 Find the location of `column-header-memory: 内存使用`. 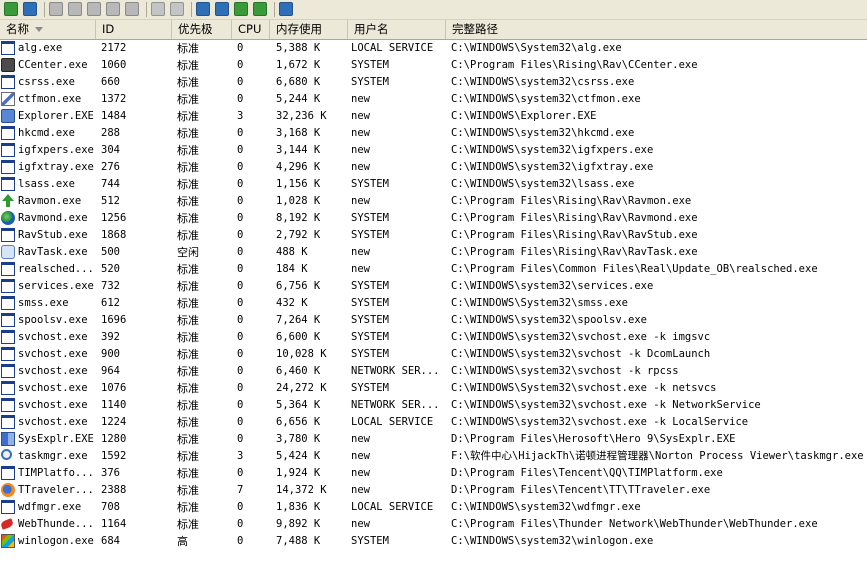

column-header-memory: 内存使用 is located at coordinates (309, 29).